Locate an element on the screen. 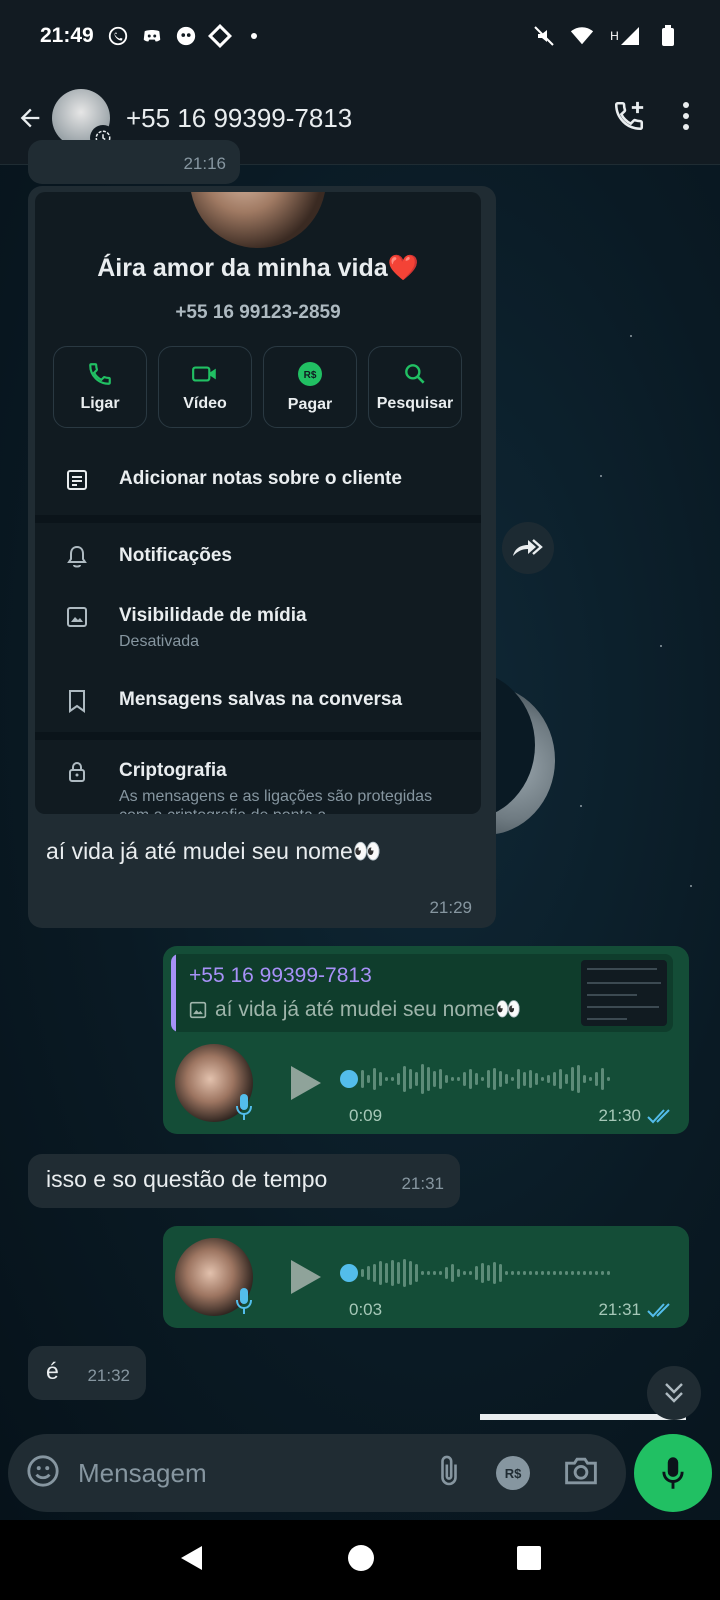 The image size is (720, 1600). contact-avatar is located at coordinates (84, 120).